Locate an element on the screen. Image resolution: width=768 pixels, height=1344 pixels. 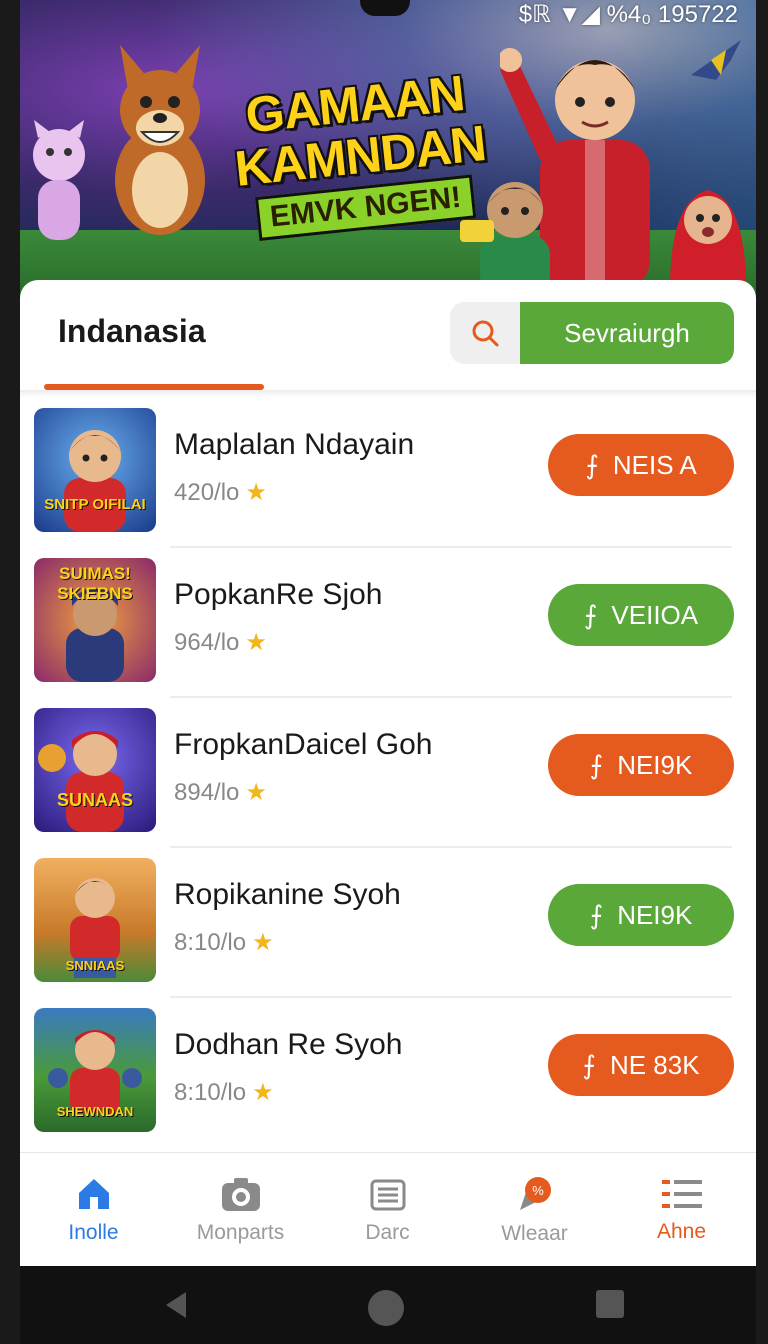
bottom-navigation: Inolle Monparts Darc % Wleaar Ahne is located at coordinates (388, 1209).